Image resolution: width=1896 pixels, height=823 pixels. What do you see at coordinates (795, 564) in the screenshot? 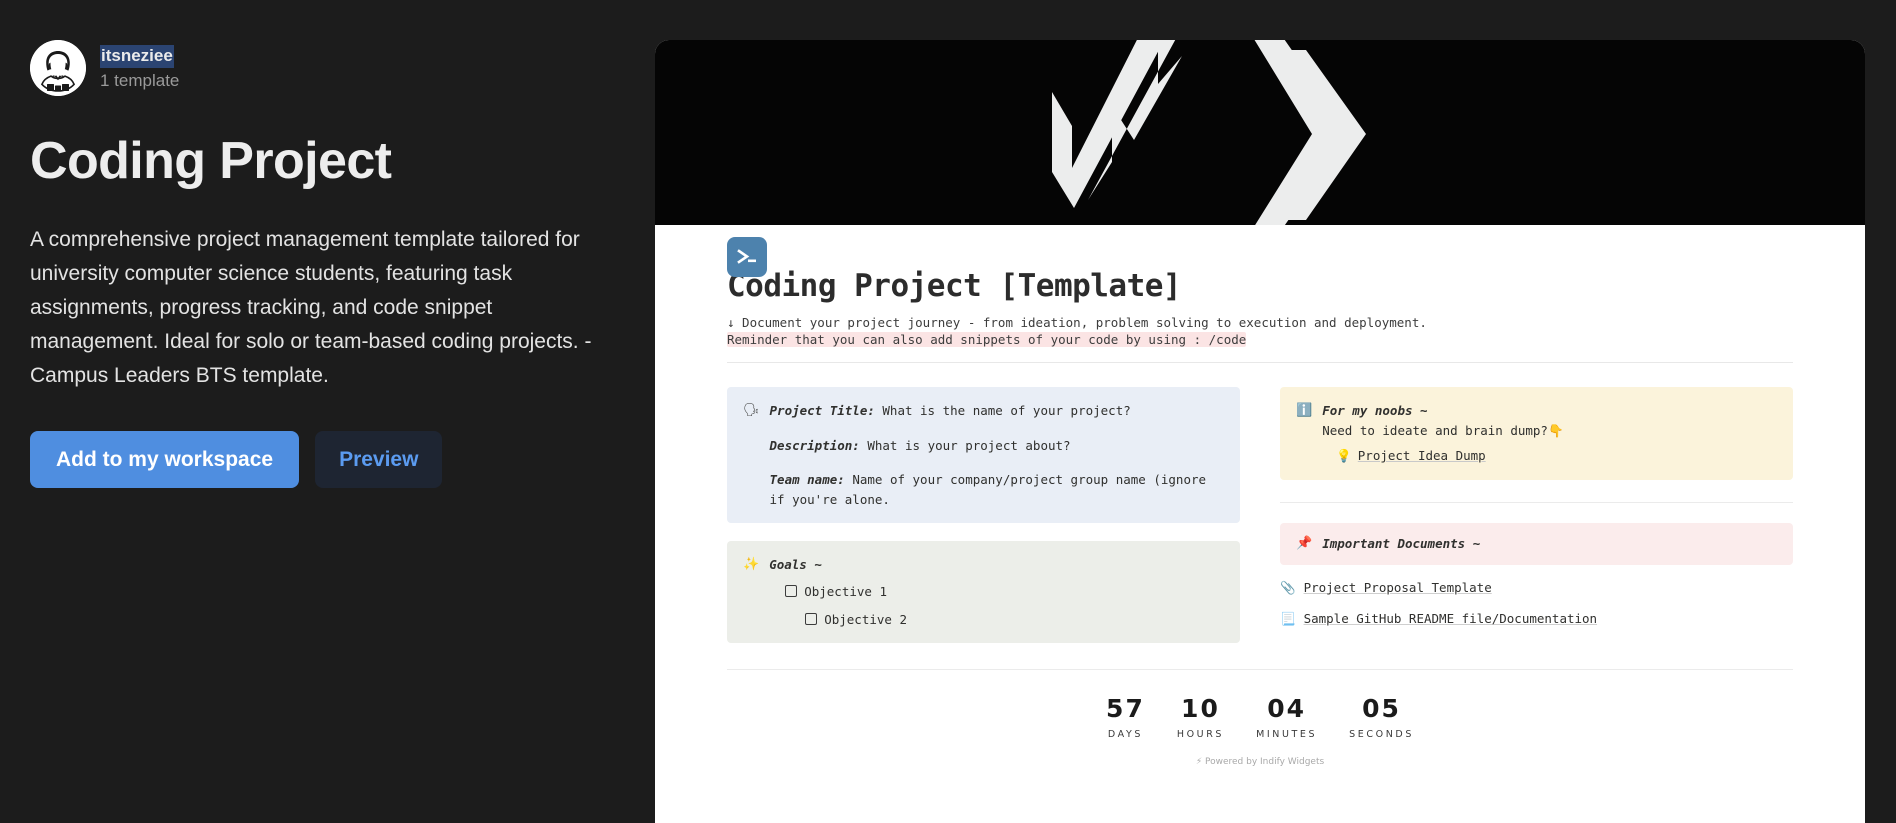
I see `goals-heading: Goals ~` at bounding box center [795, 564].